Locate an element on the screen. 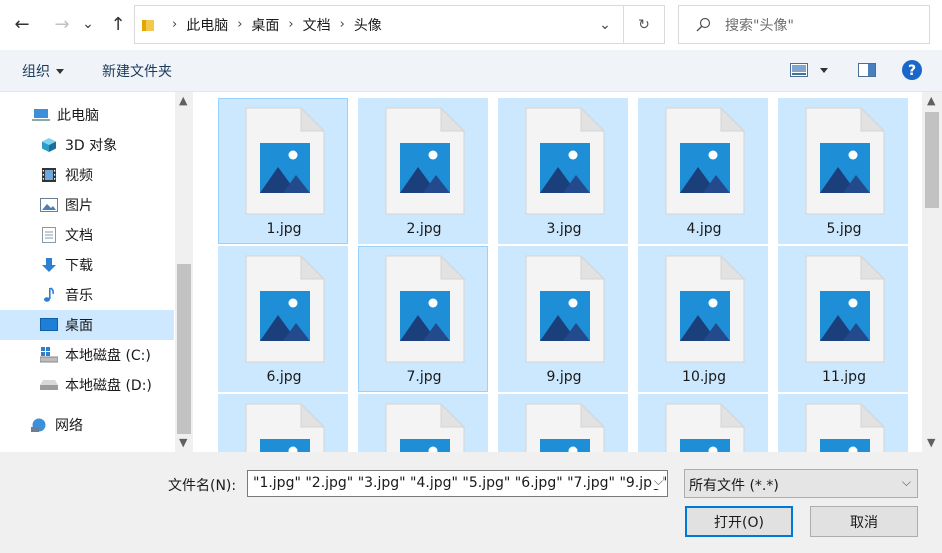  help-button: ? is located at coordinates (912, 70).